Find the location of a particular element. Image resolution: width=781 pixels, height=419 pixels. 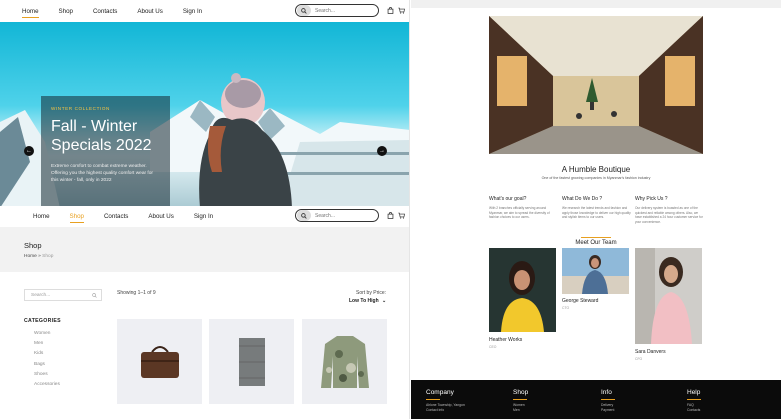

product-card-scarf is located at coordinates (251, 361).